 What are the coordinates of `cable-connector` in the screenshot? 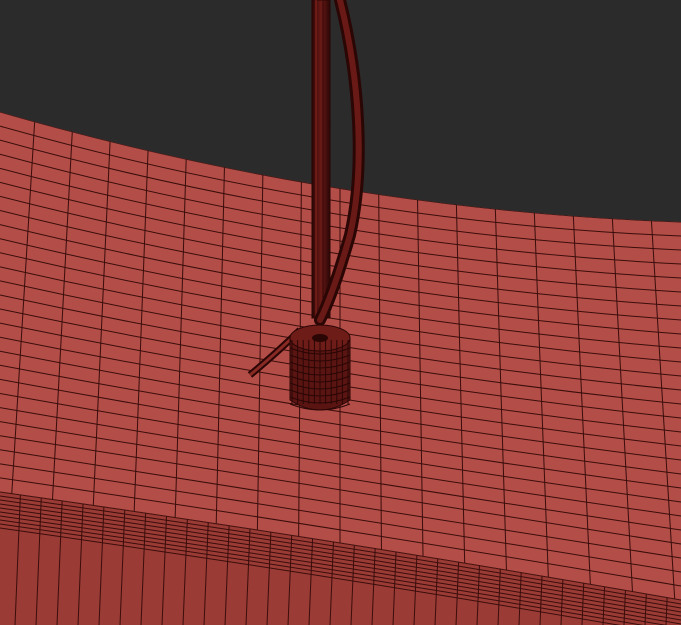 It's located at (320, 367).